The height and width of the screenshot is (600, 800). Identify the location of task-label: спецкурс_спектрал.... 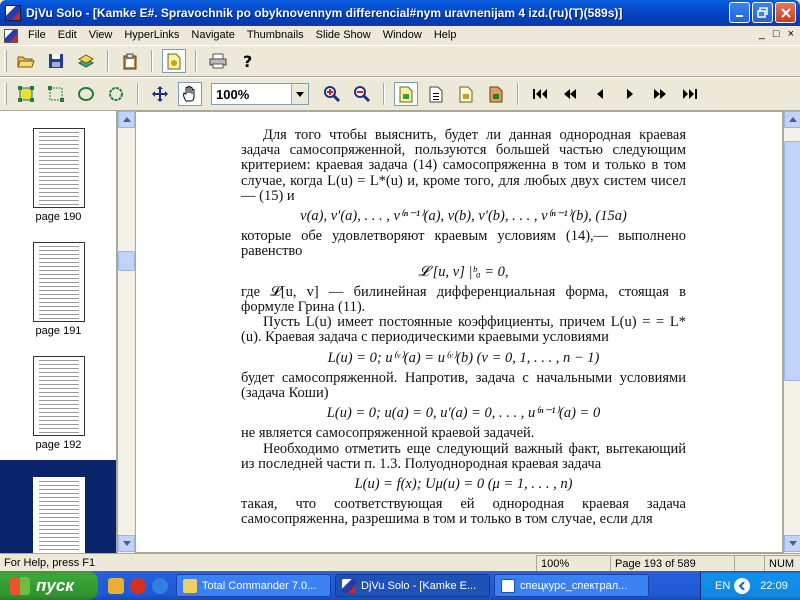
(574, 585).